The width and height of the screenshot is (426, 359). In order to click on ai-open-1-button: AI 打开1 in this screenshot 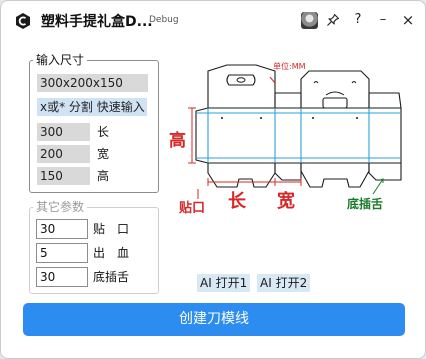, I will do `click(224, 283)`.